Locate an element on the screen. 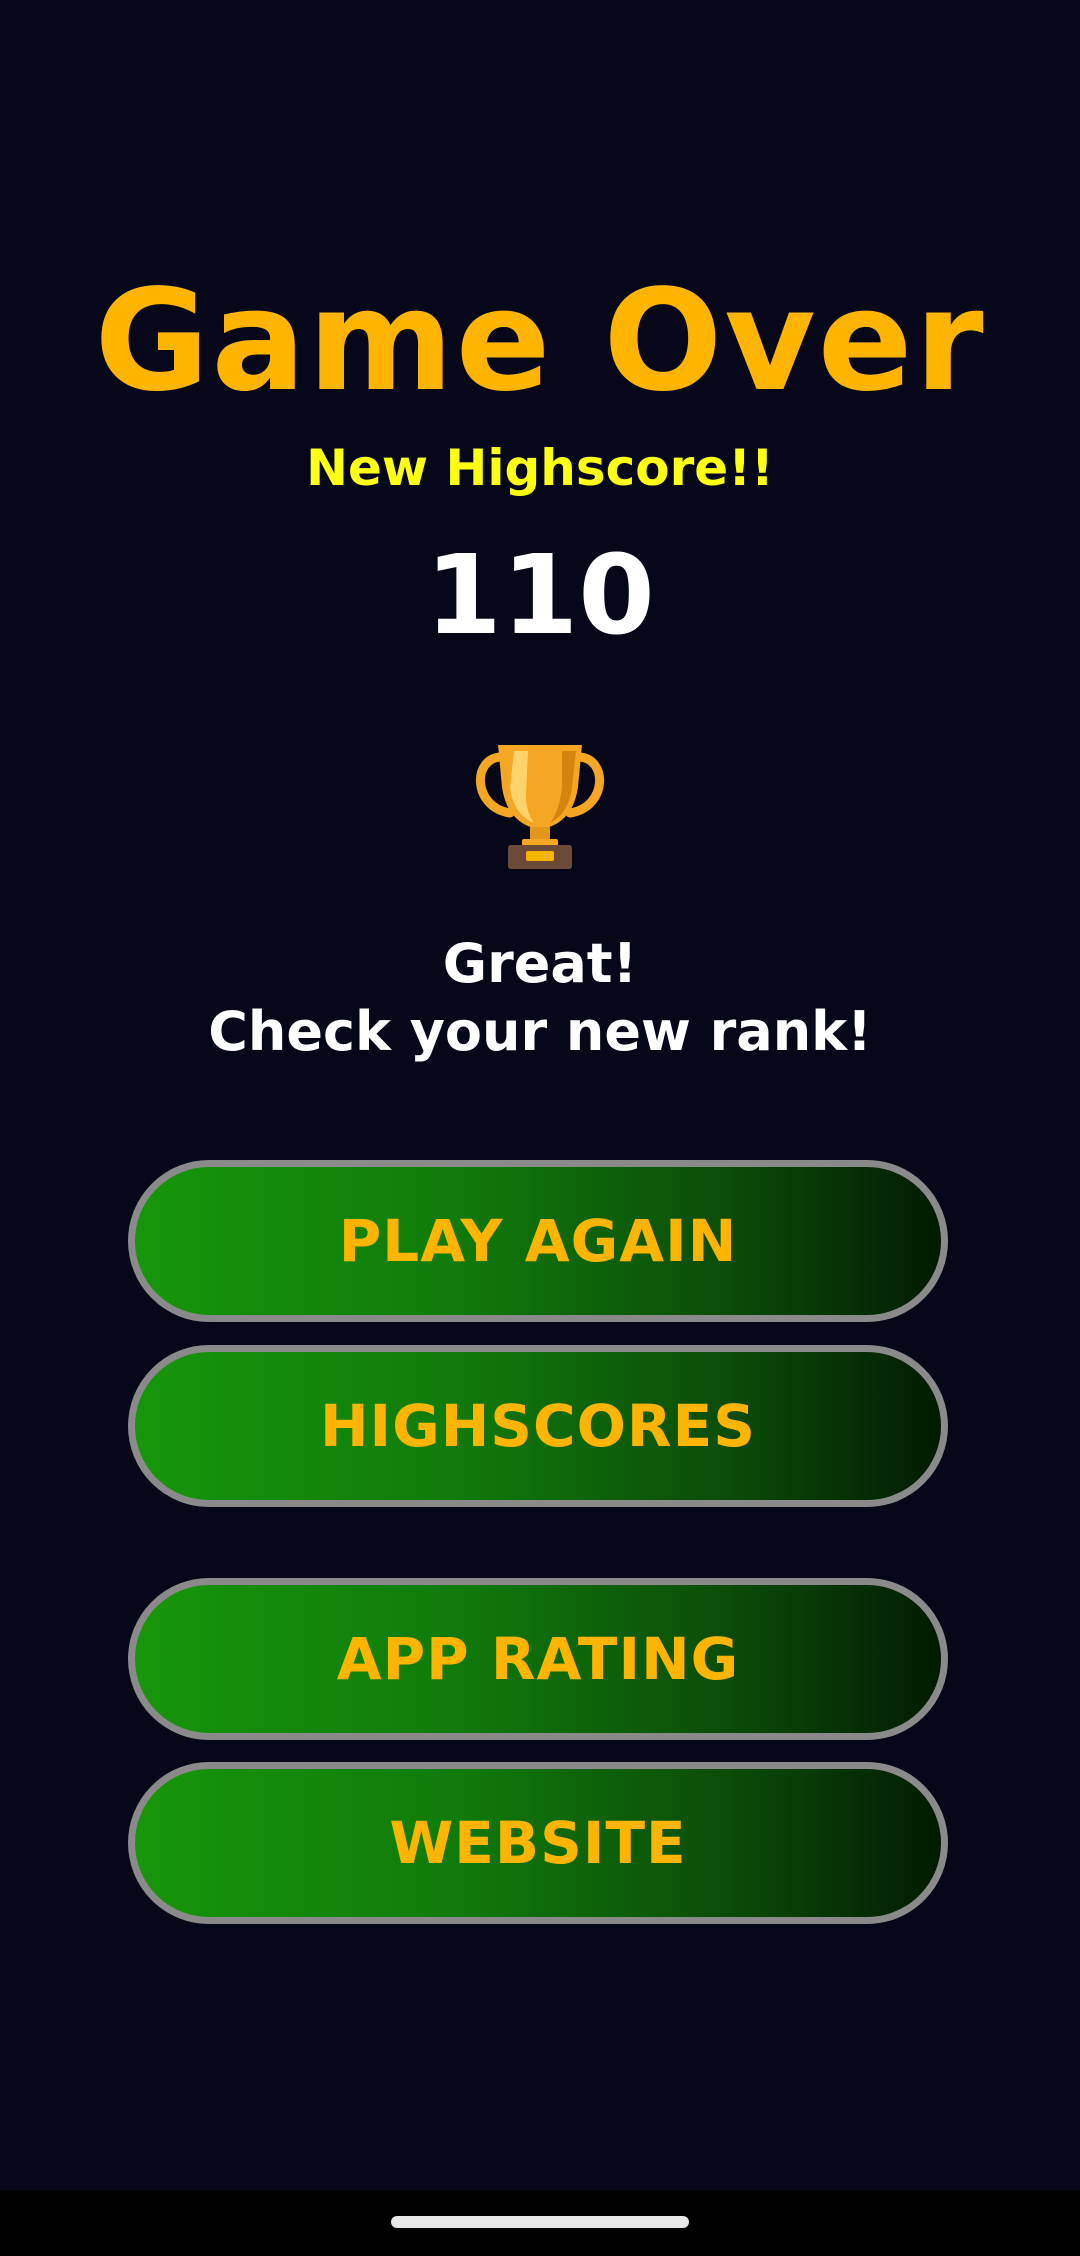 The width and height of the screenshot is (1080, 2256). message-line-2: Check your new rank! is located at coordinates (540, 1031).